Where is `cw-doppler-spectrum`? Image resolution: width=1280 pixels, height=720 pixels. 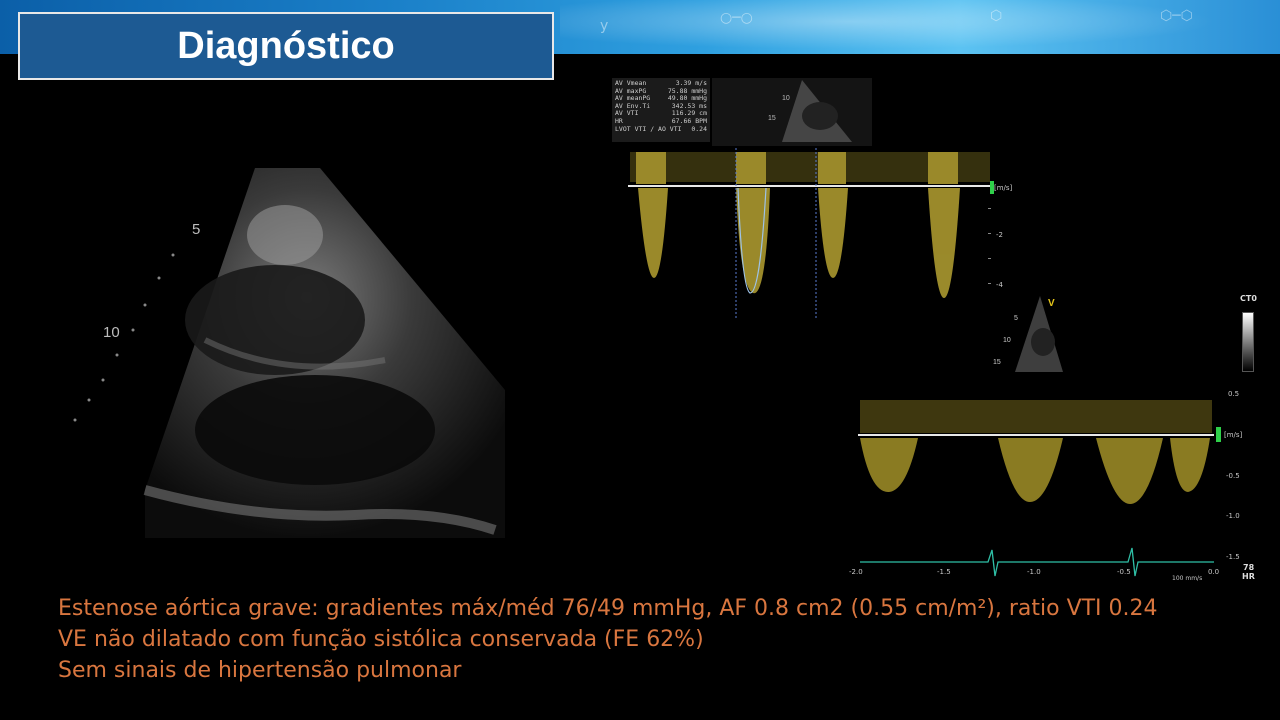 cw-doppler-spectrum is located at coordinates (814, 235).